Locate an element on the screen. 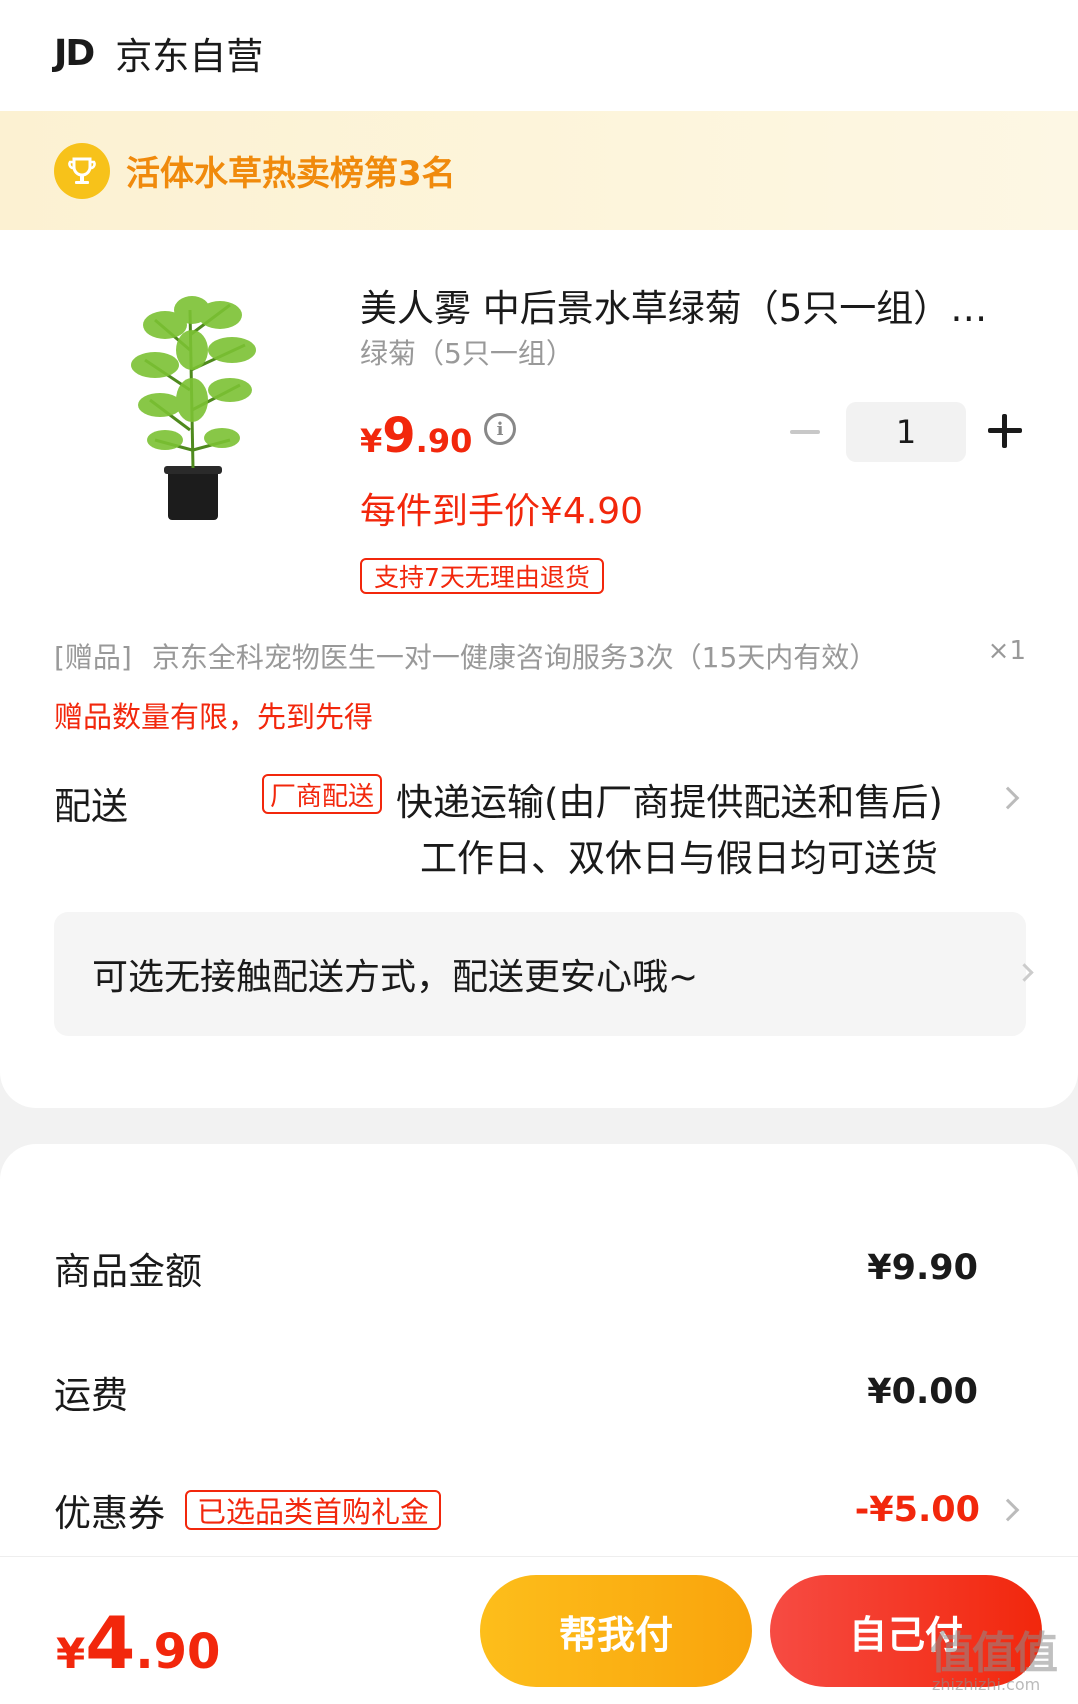  coupon-discount-value: -¥5.00 is located at coordinates (917, 1510).